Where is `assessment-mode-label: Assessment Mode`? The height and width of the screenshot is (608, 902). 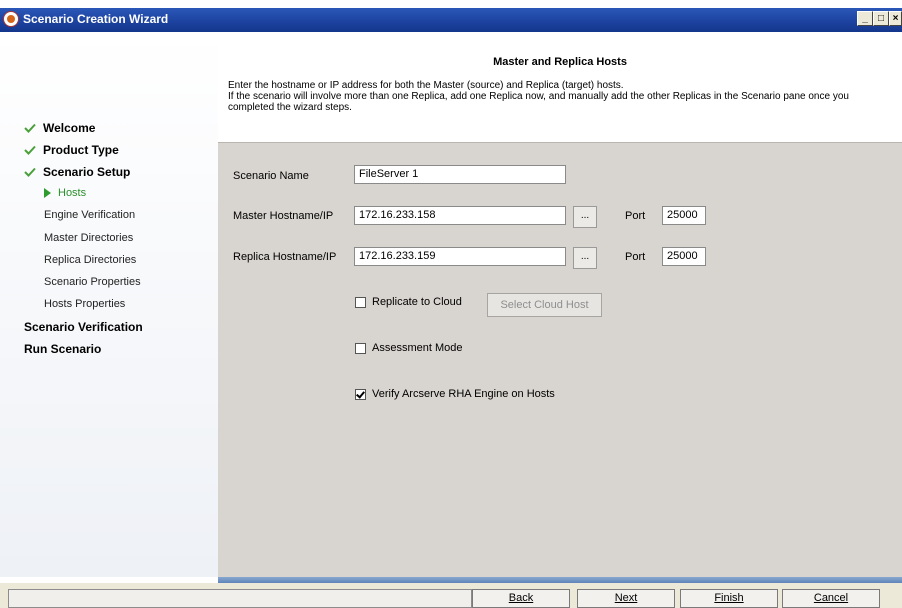 assessment-mode-label: Assessment Mode is located at coordinates (417, 348).